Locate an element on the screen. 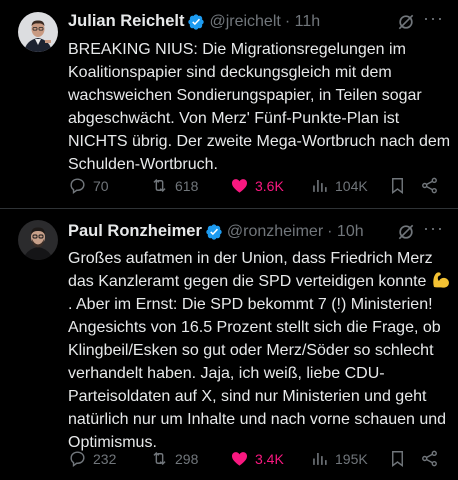  tweet-header: Julian Reichelt @jreichelt · 11h ··· is located at coordinates (263, 20).